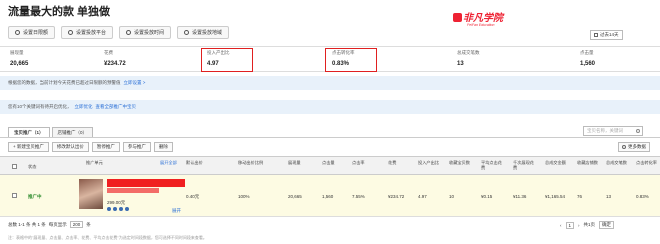 This screenshot has height=244, width=660. What do you see at coordinates (116, 202) in the screenshot?
I see `product-price: 299.00元` at bounding box center [116, 202].